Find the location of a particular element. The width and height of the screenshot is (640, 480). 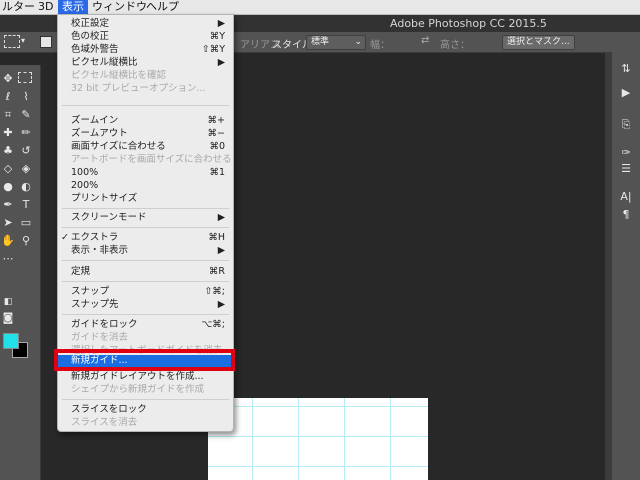

zoom-tool-icon: ⚲ is located at coordinates (26, 241).